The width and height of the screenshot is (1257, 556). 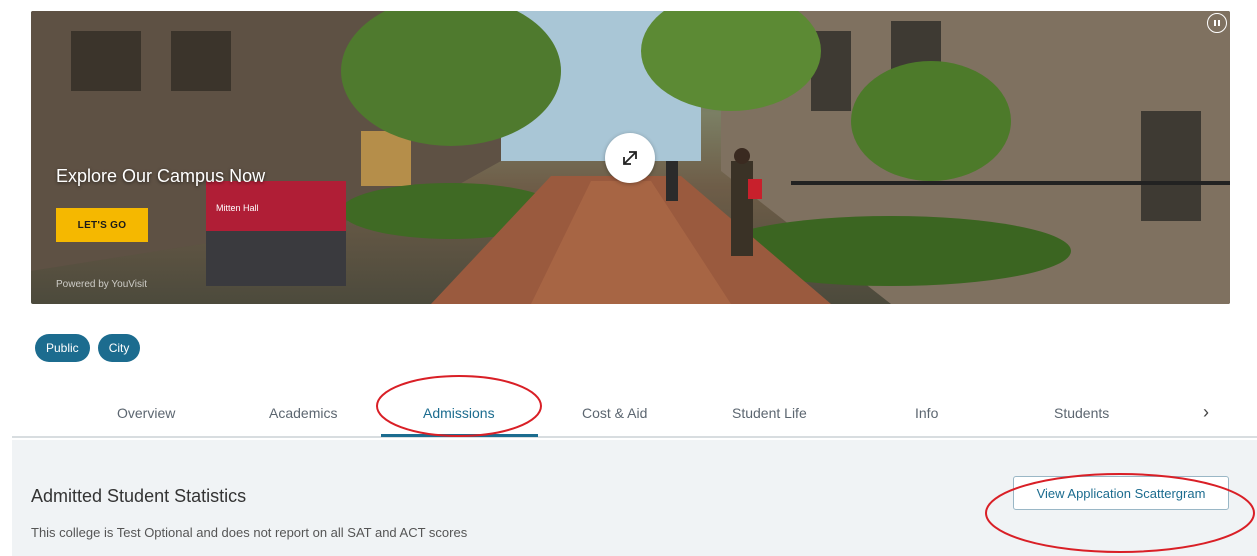 I want to click on sign-text: Mitten Hall, so click(x=237, y=208).